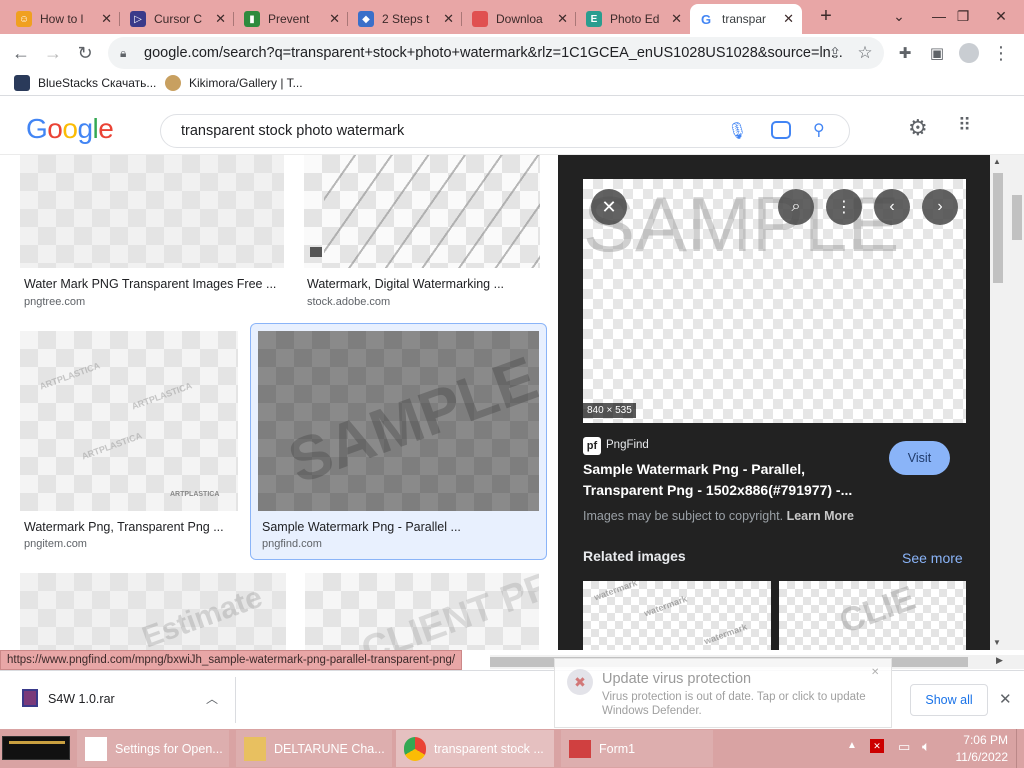  I want to click on scroll-up-arrow-icon: ▲, so click(997, 161).